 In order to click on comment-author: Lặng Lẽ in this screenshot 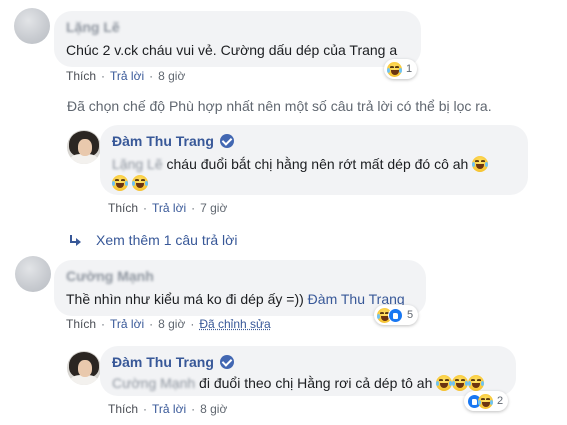, I will do `click(237, 27)`.